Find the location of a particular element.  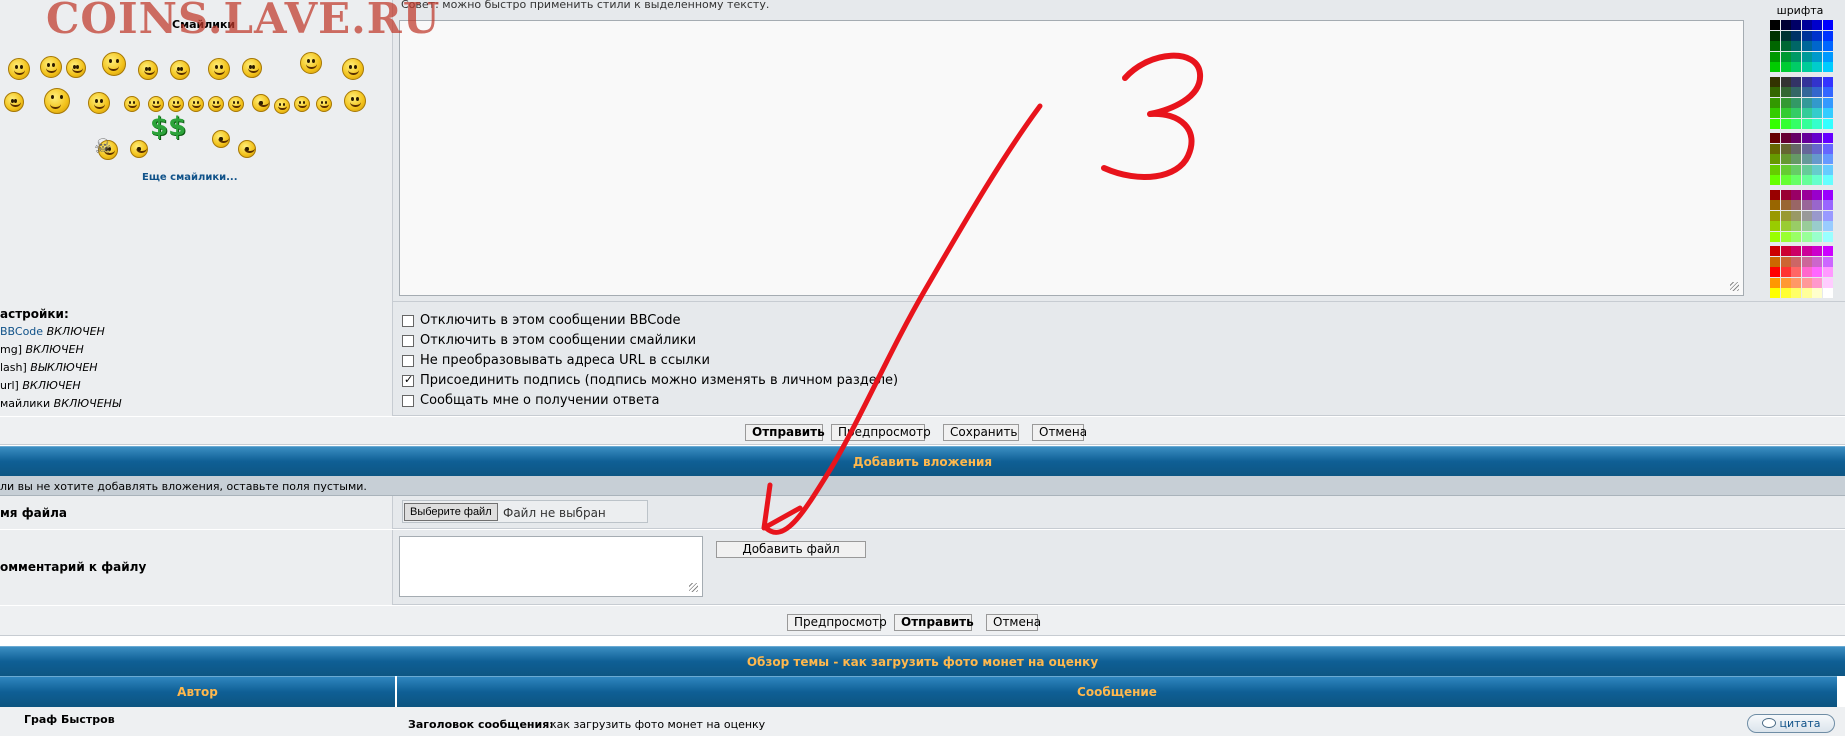

cancel-button: Отмена is located at coordinates (1059, 432).